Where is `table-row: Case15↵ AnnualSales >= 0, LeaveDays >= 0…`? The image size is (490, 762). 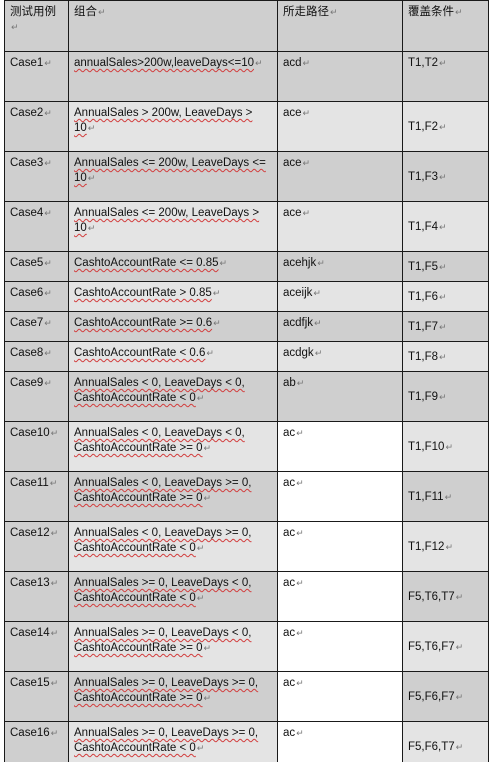 table-row: Case15↵ AnnualSales >= 0, LeaveDays >= 0… is located at coordinates (246, 696).